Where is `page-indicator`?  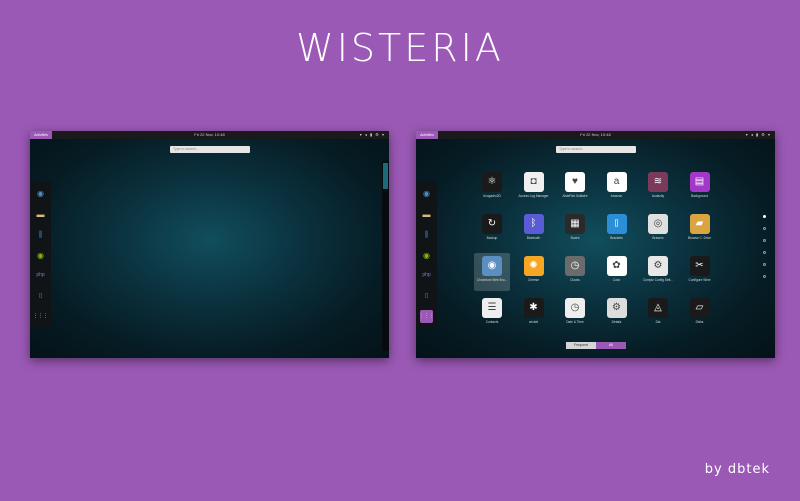
page-indicator is located at coordinates (765, 251).